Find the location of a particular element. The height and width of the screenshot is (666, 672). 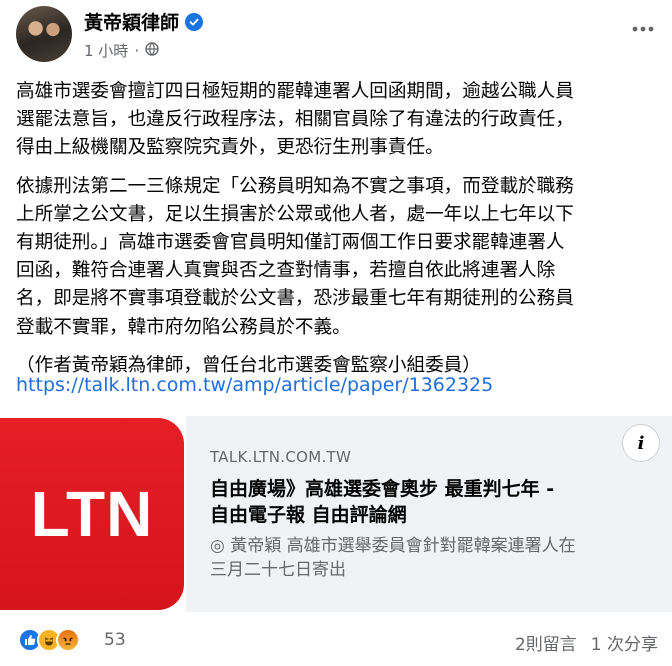

more-horizontal-icon is located at coordinates (643, 29).